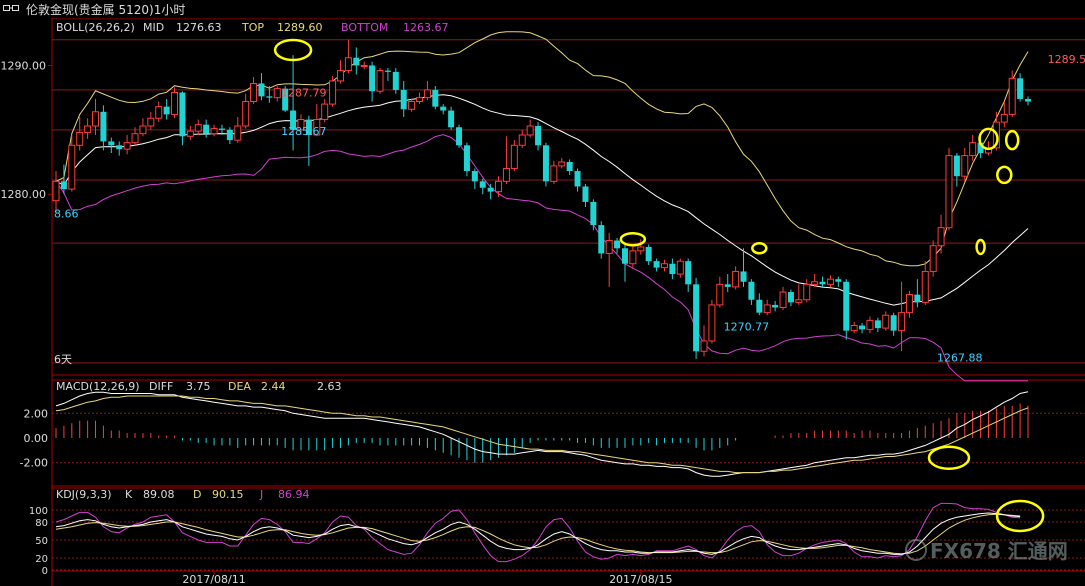 The height and width of the screenshot is (586, 1085). I want to click on chart-window-icon, so click(11, 8).